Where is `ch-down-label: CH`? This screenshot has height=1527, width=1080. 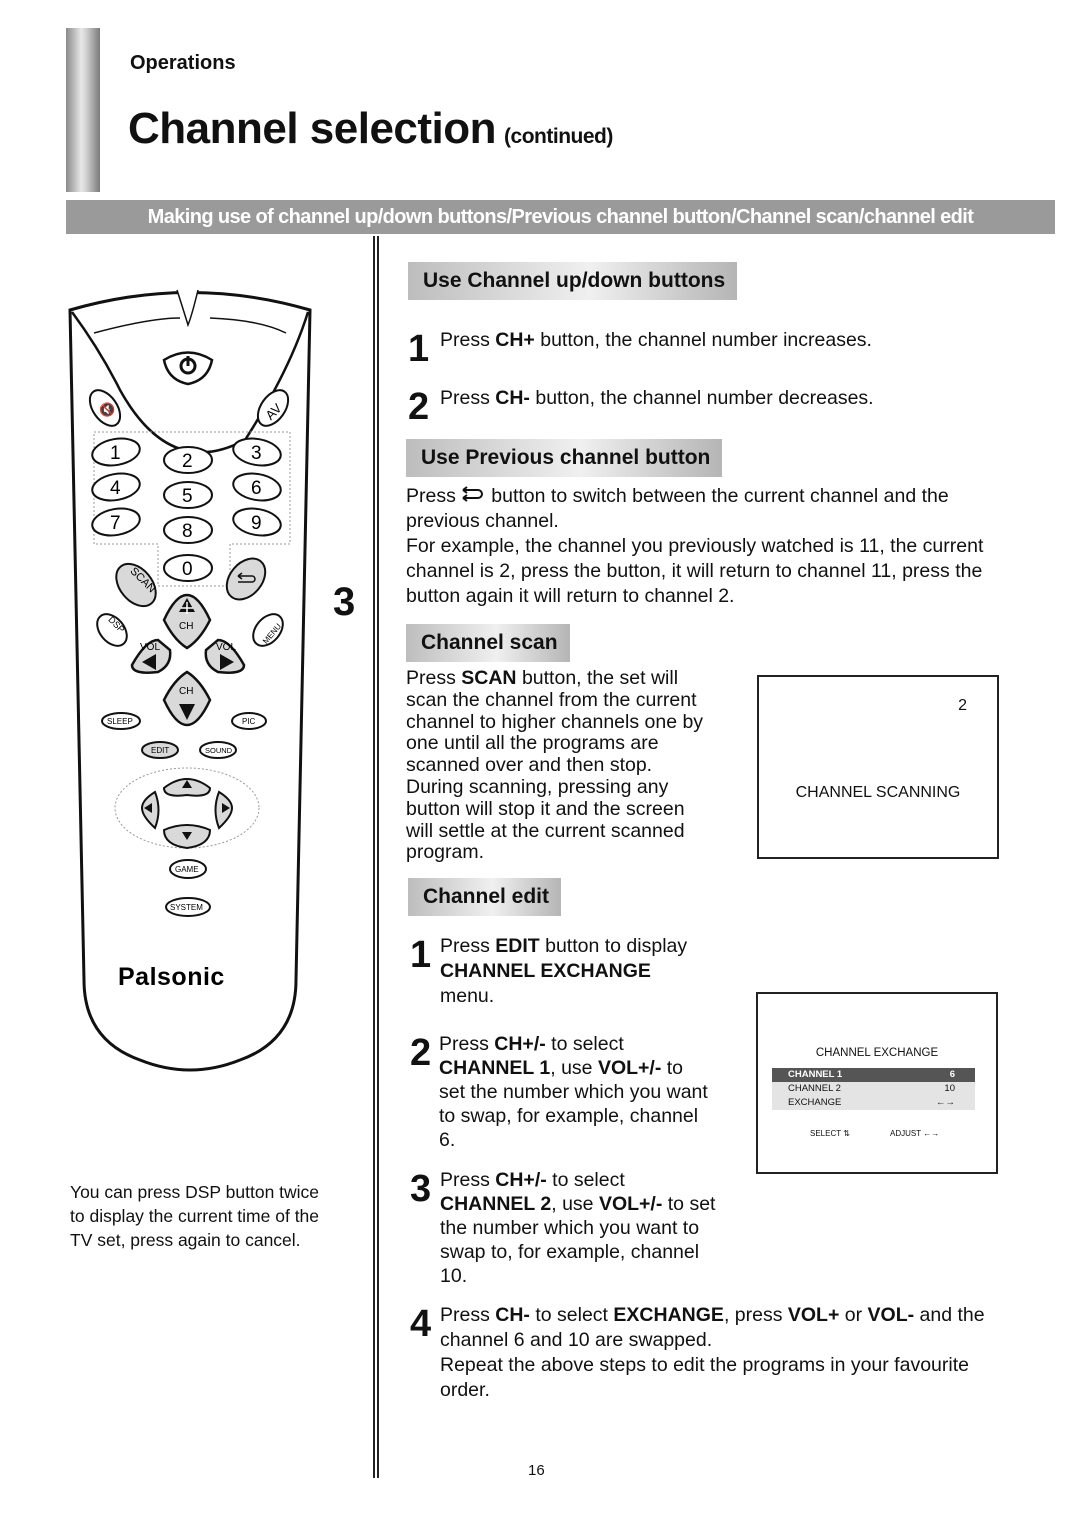 ch-down-label: CH is located at coordinates (186, 691).